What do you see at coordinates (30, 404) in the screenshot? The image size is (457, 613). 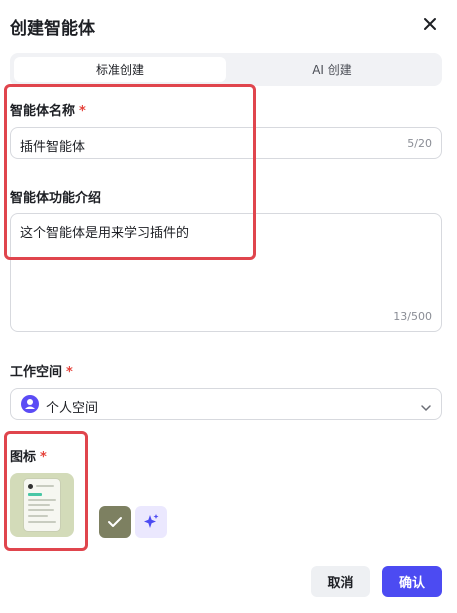 I see `user-avatar-icon` at bounding box center [30, 404].